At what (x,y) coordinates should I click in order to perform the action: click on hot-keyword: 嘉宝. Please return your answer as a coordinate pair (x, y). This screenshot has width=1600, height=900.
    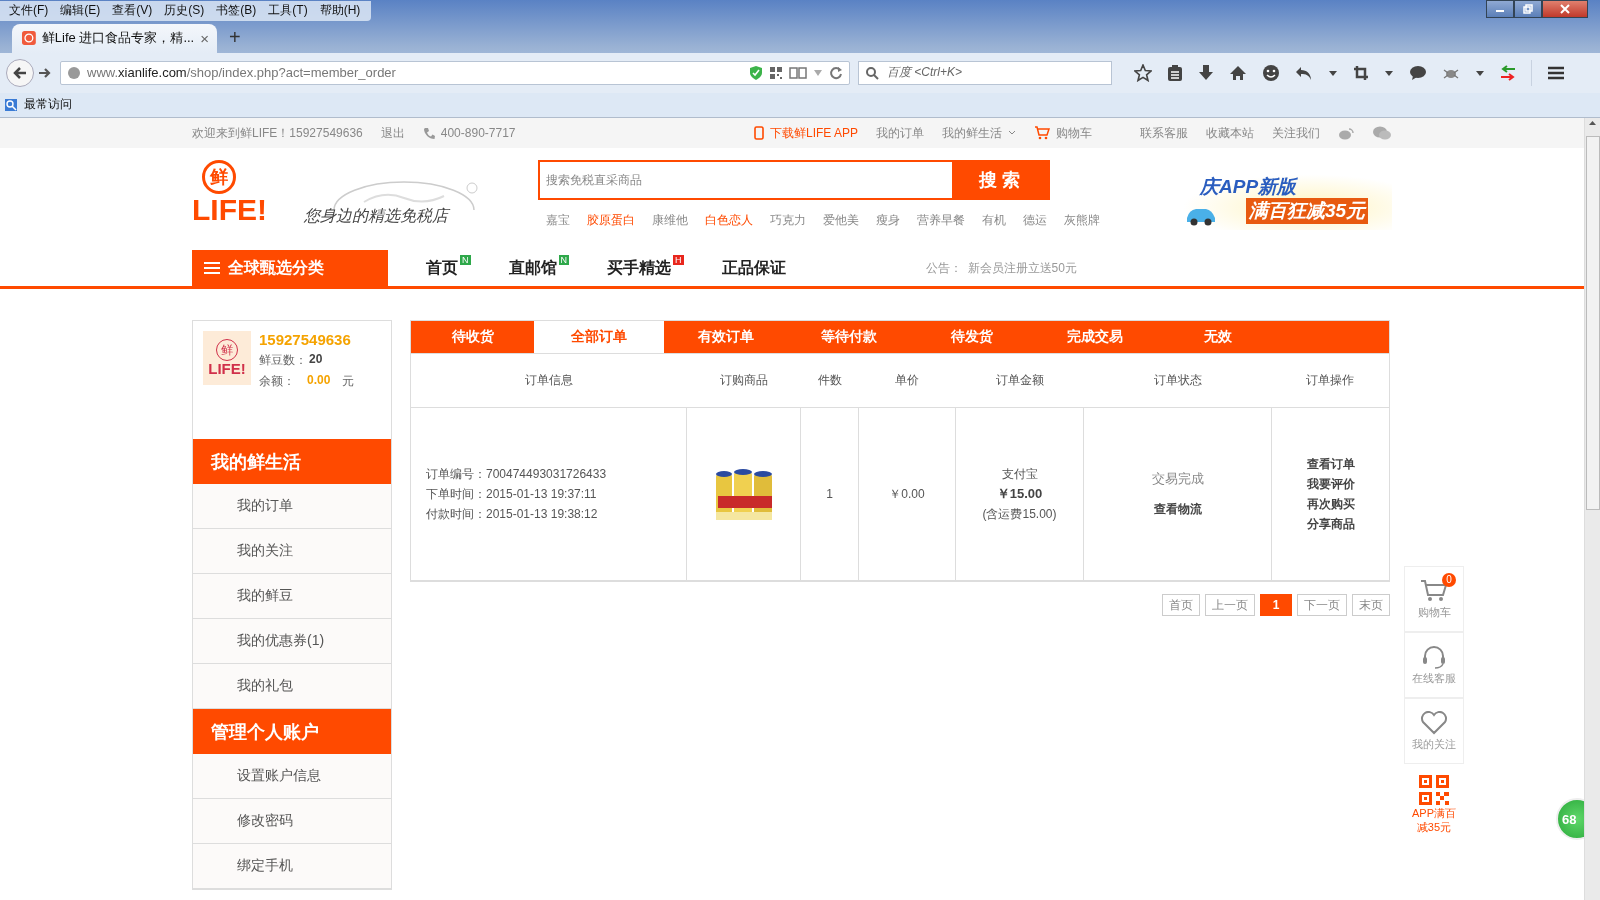
    Looking at the image, I should click on (558, 220).